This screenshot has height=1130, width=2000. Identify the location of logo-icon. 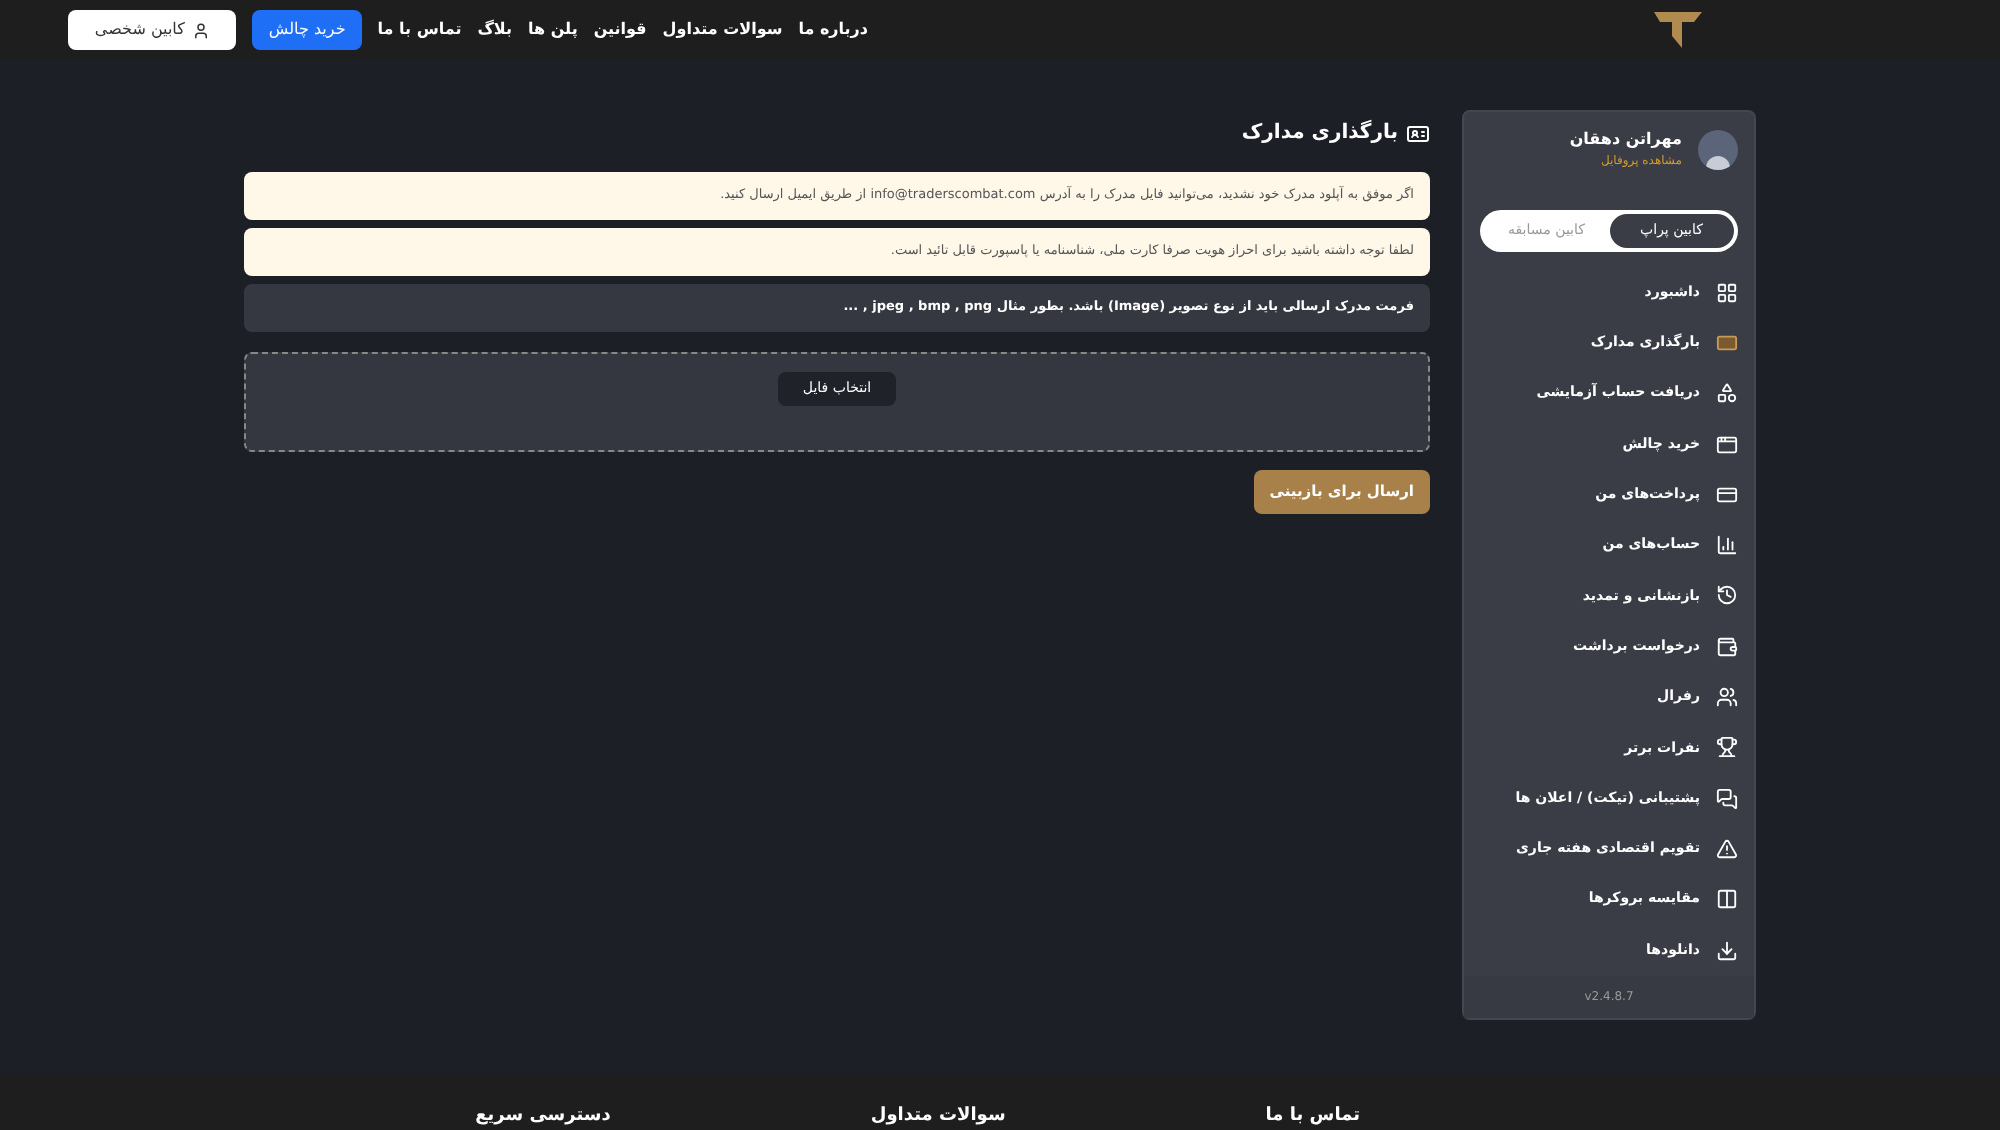
(1678, 30).